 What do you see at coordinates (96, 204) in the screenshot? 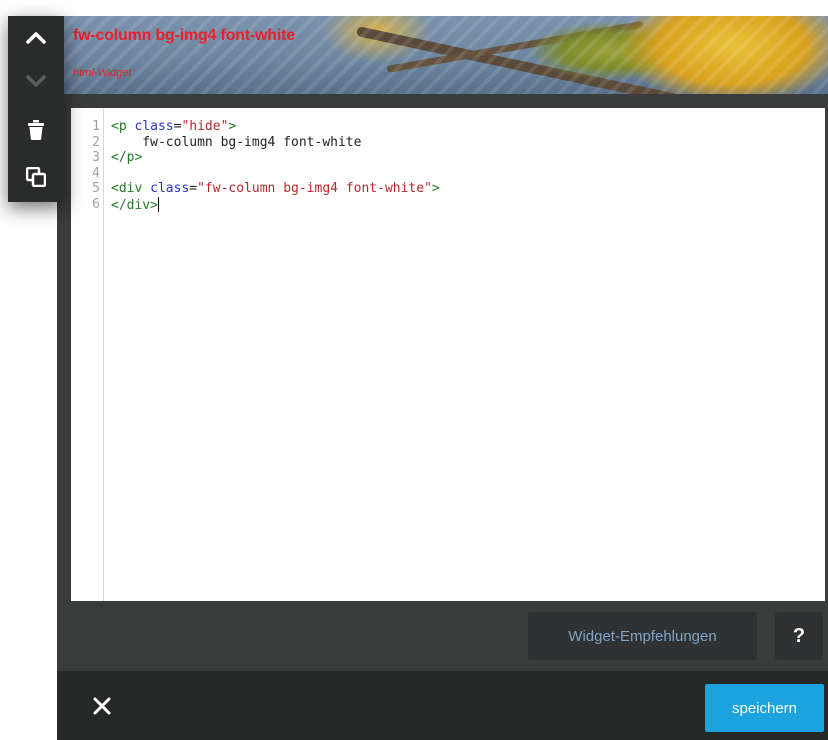
I see `line-number: 6` at bounding box center [96, 204].